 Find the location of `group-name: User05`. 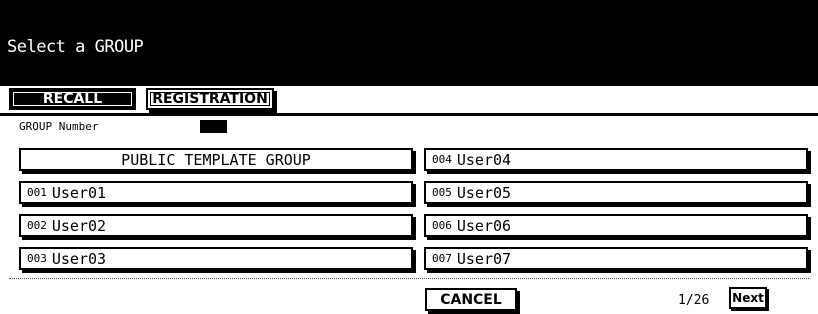

group-name: User05 is located at coordinates (484, 192).